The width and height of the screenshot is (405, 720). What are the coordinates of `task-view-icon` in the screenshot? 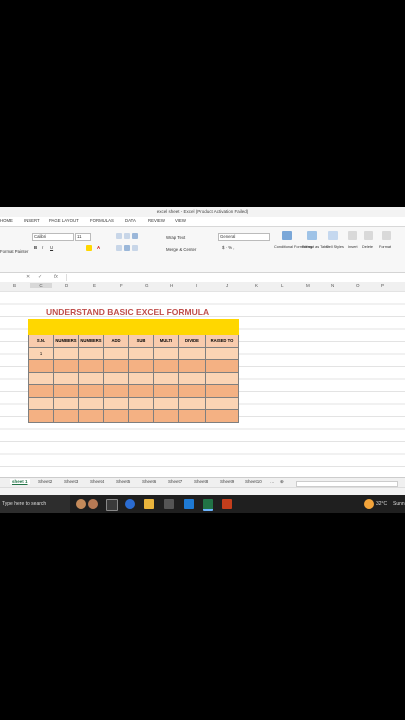 It's located at (112, 505).